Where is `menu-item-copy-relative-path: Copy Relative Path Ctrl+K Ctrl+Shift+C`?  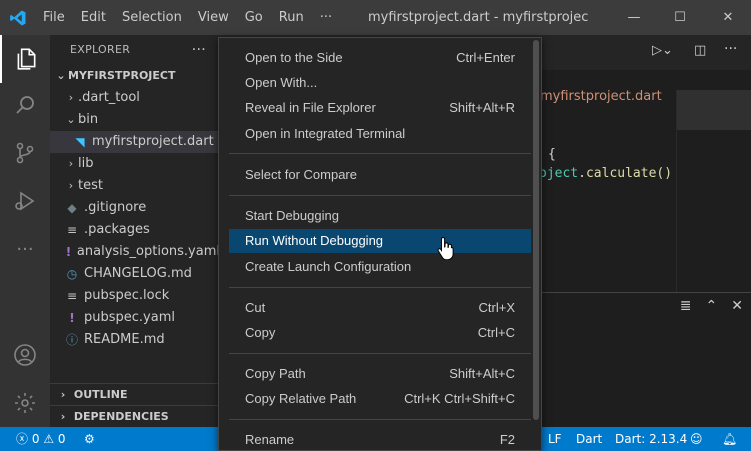
menu-item-copy-relative-path: Copy Relative Path Ctrl+K Ctrl+Shift+C is located at coordinates (380, 399).